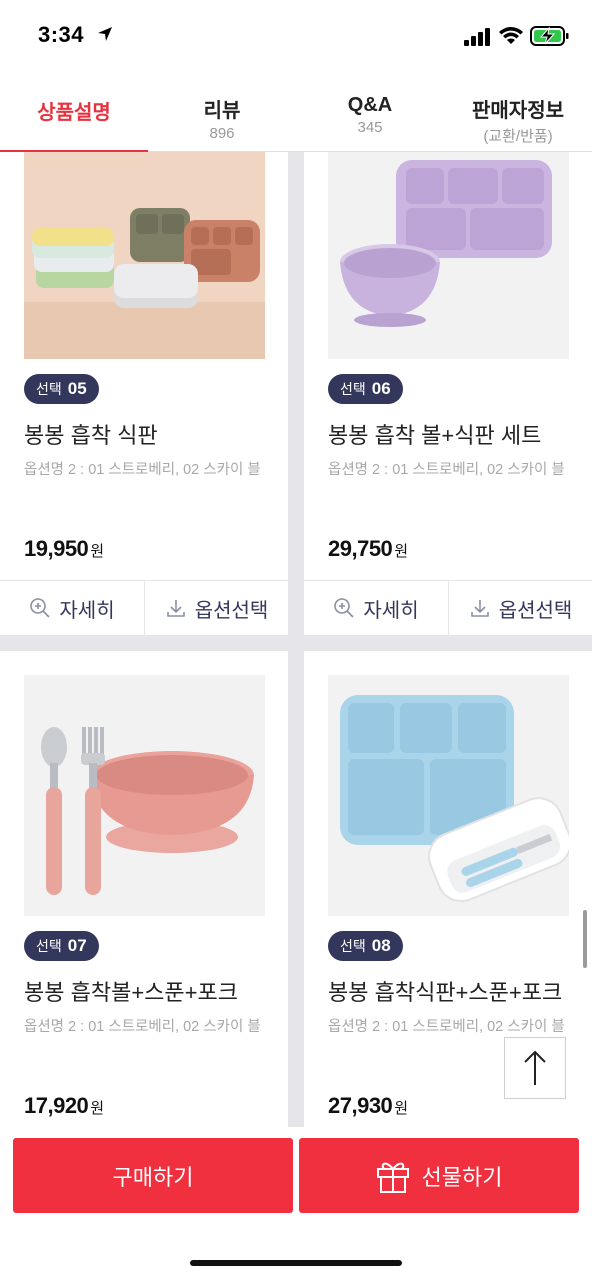 The width and height of the screenshot is (592, 1280). I want to click on battery-charging-icon, so click(549, 36).